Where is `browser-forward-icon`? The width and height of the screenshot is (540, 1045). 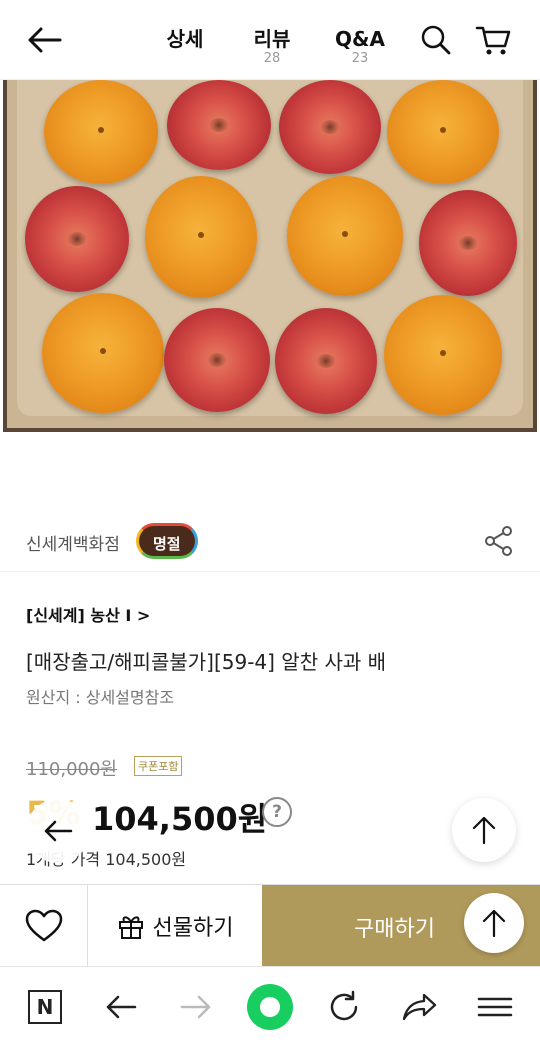 browser-forward-icon is located at coordinates (195, 1007).